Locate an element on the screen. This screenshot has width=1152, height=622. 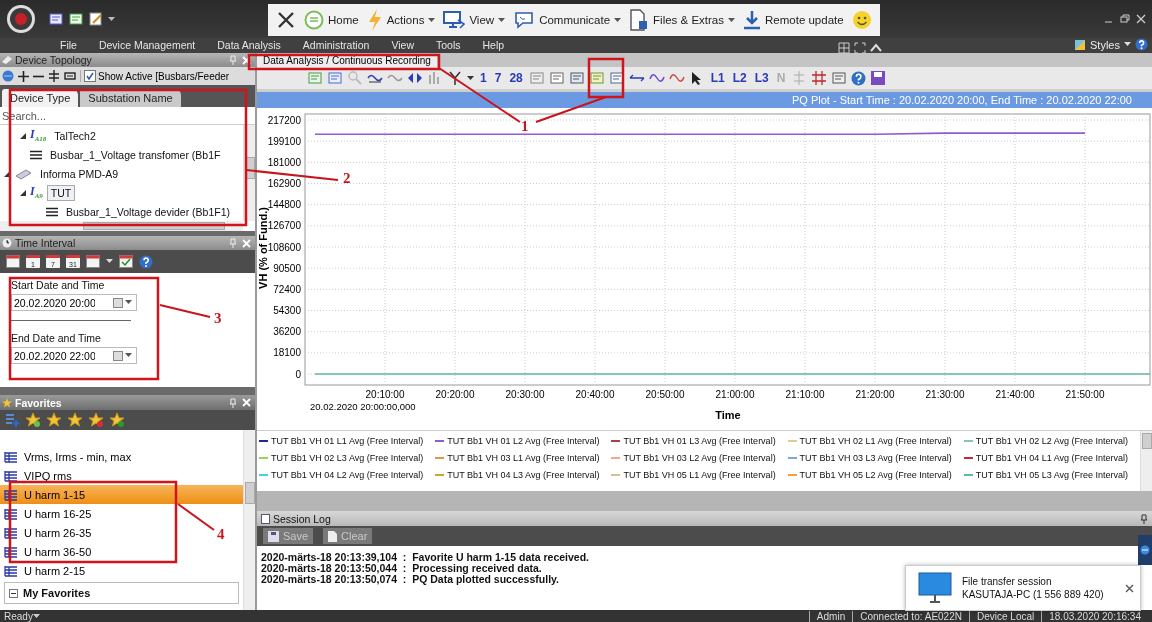
tree-item: TalTech2 is located at coordinates (75, 135).